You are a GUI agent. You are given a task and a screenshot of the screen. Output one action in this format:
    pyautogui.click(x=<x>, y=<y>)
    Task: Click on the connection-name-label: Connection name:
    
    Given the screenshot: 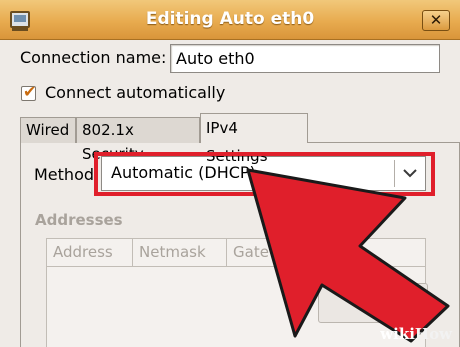 What is the action you would take?
    pyautogui.click(x=93, y=57)
    